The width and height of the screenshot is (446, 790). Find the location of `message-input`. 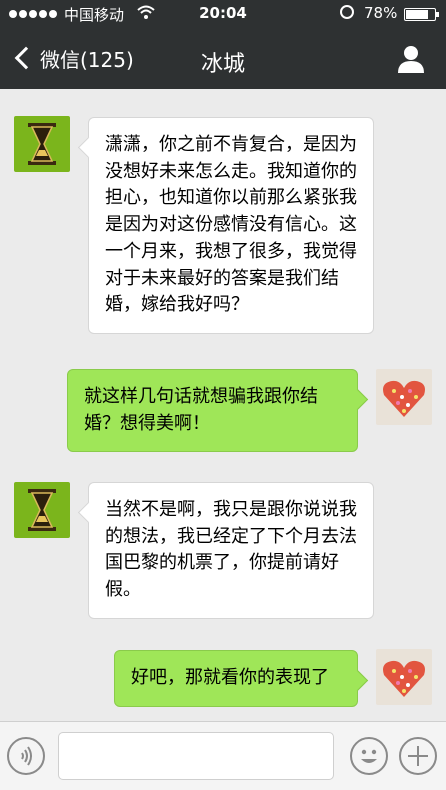

message-input is located at coordinates (196, 756).